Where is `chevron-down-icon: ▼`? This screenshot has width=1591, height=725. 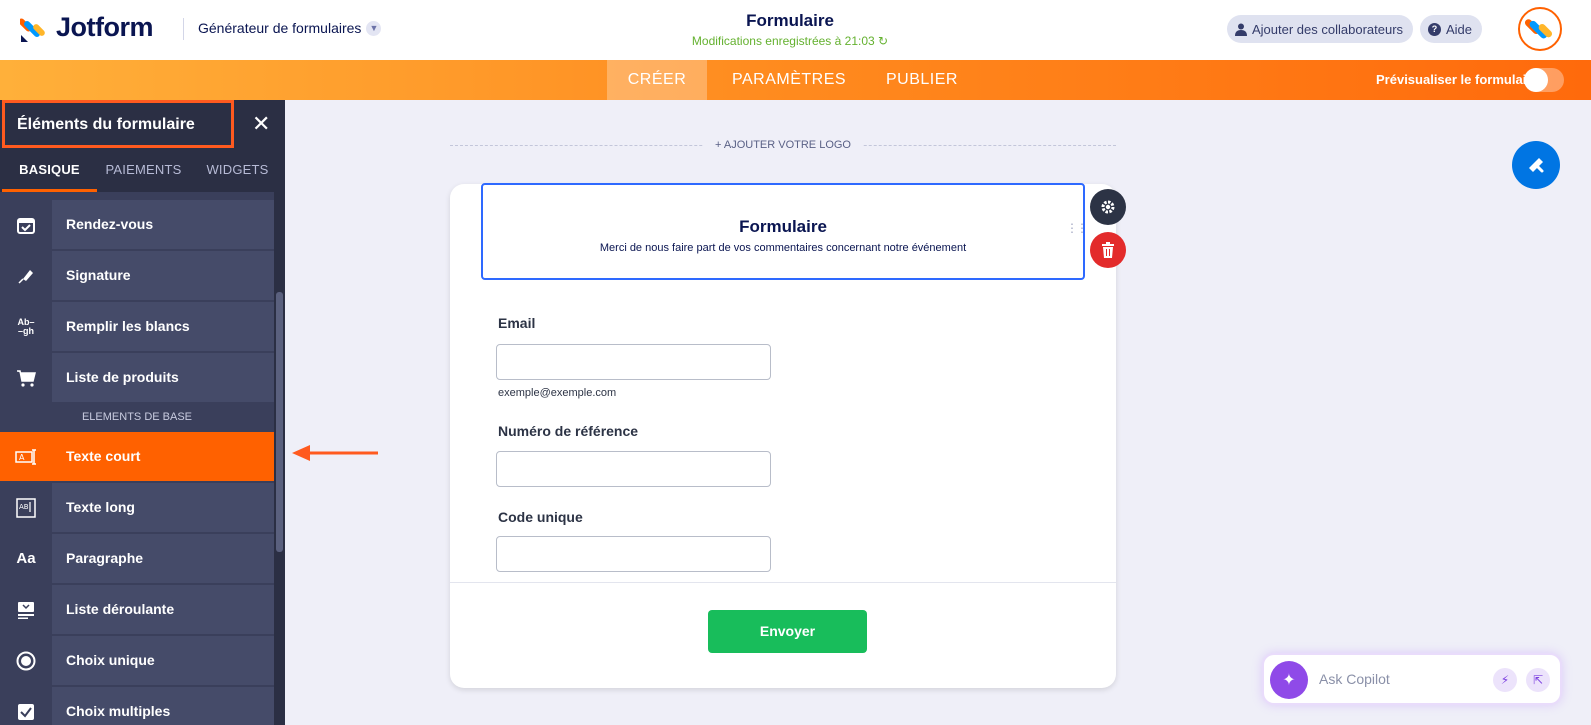
chevron-down-icon: ▼ is located at coordinates (374, 28).